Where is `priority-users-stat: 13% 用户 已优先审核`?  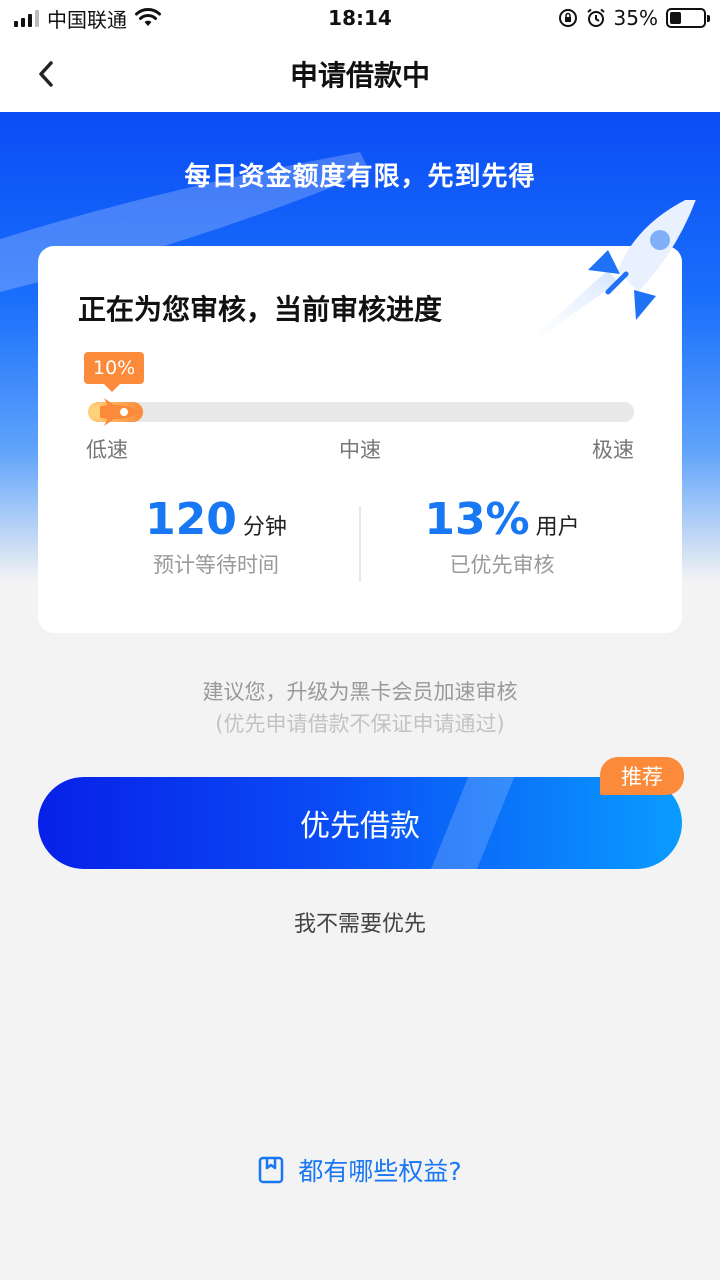 priority-users-stat: 13% 用户 已优先审核 is located at coordinates (502, 536).